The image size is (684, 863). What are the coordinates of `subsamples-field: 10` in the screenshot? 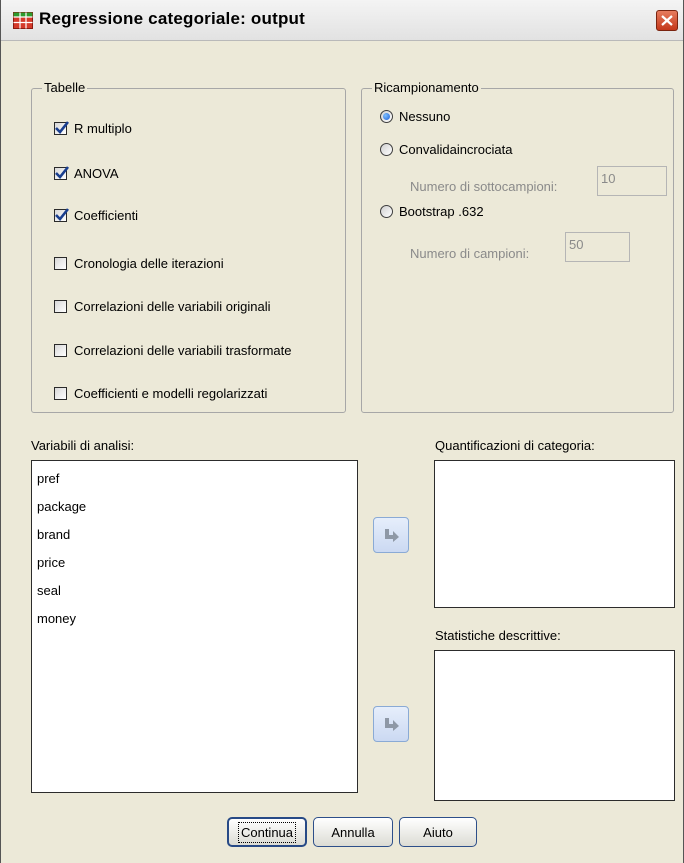 It's located at (632, 181).